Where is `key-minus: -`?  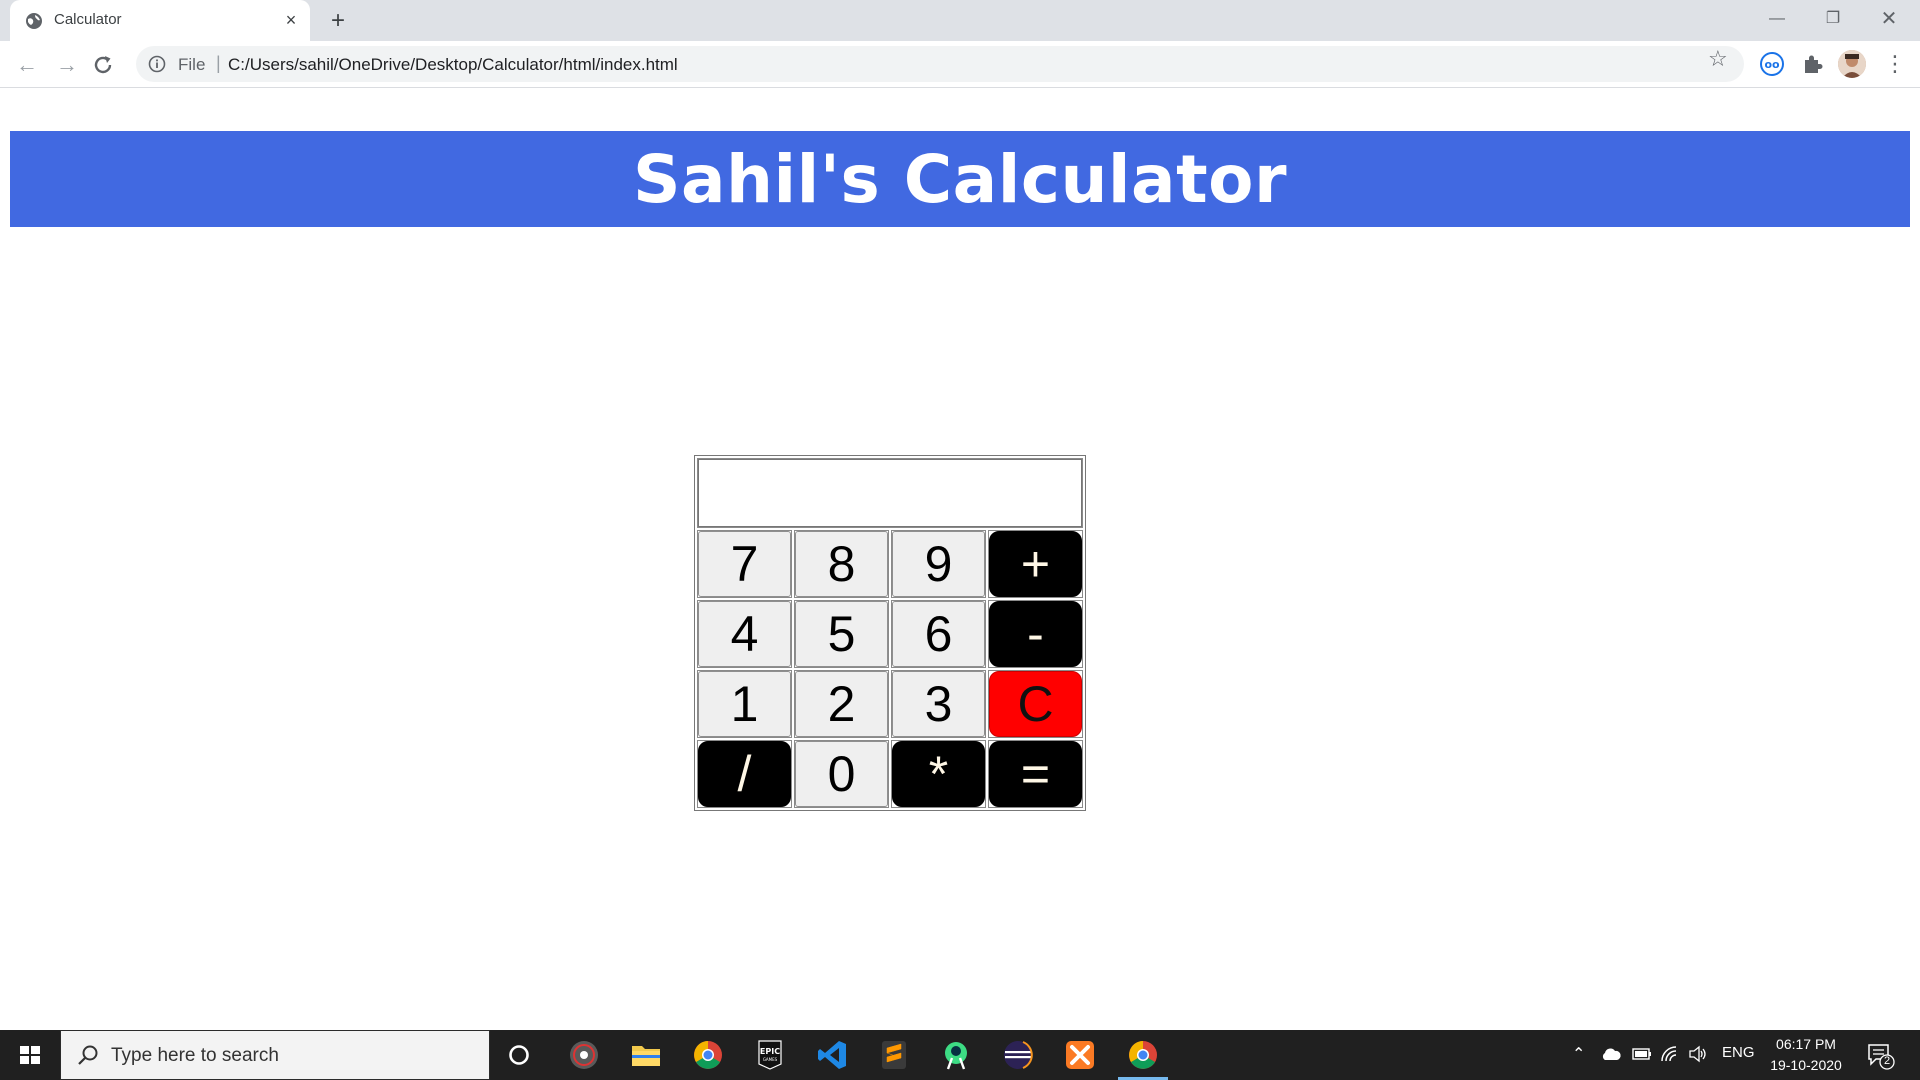
key-minus: - is located at coordinates (1035, 634).